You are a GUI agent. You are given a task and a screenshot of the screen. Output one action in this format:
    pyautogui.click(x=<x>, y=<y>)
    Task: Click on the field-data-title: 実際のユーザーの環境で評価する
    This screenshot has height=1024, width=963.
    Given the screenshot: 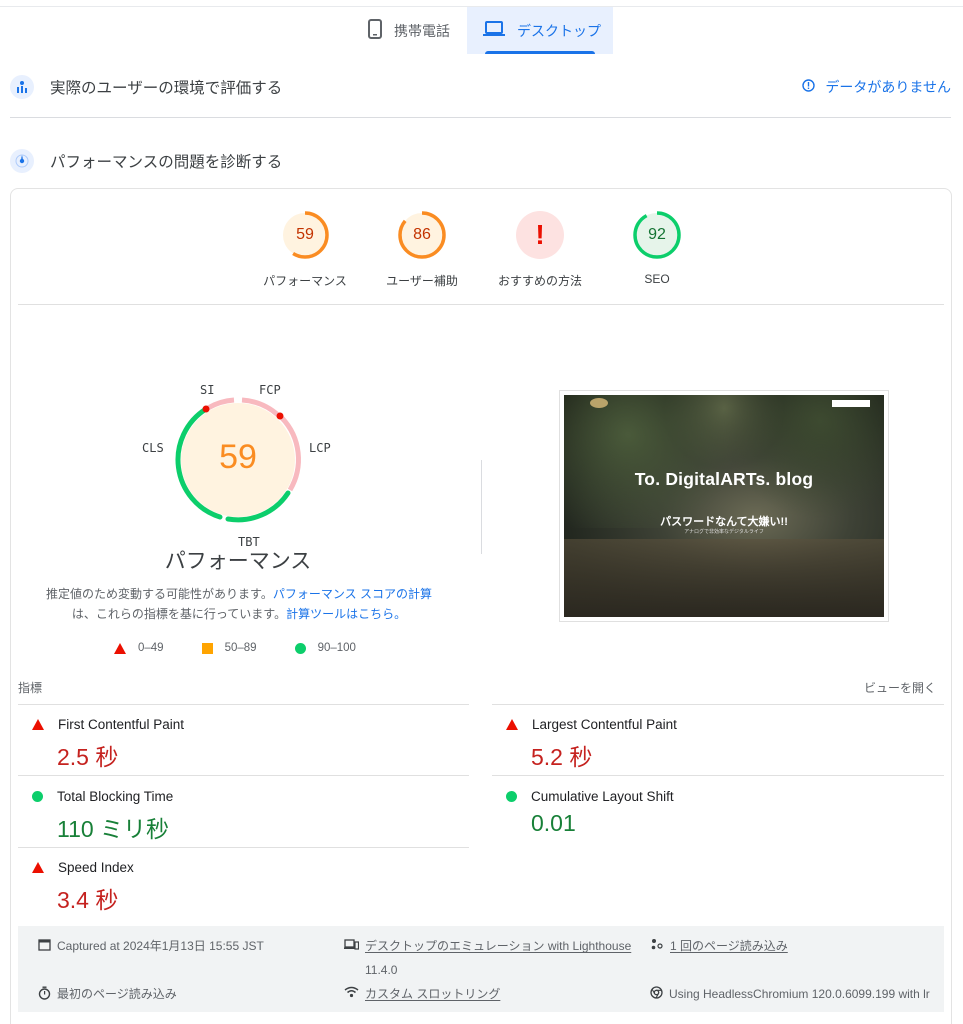 What is the action you would take?
    pyautogui.click(x=166, y=88)
    